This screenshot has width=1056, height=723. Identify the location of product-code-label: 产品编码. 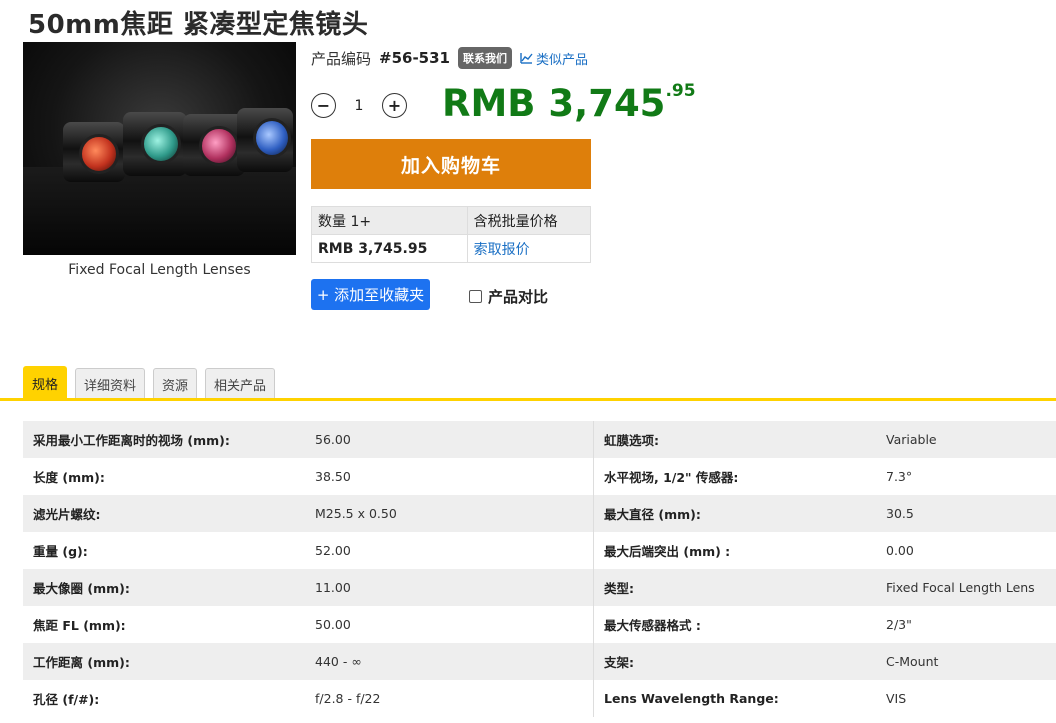
(341, 58).